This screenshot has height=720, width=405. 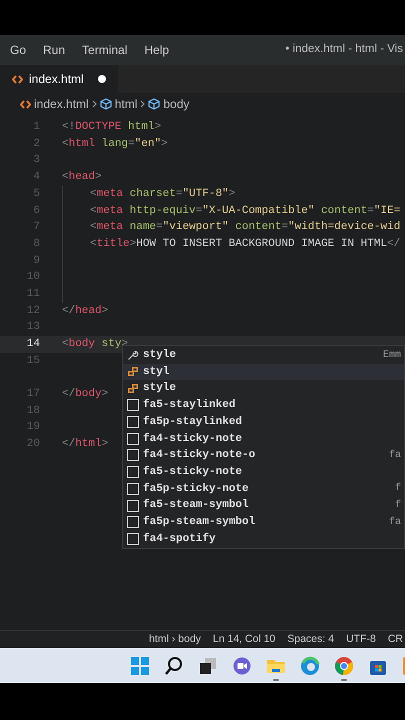 What do you see at coordinates (85, 444) in the screenshot?
I see `code-line: </html>` at bounding box center [85, 444].